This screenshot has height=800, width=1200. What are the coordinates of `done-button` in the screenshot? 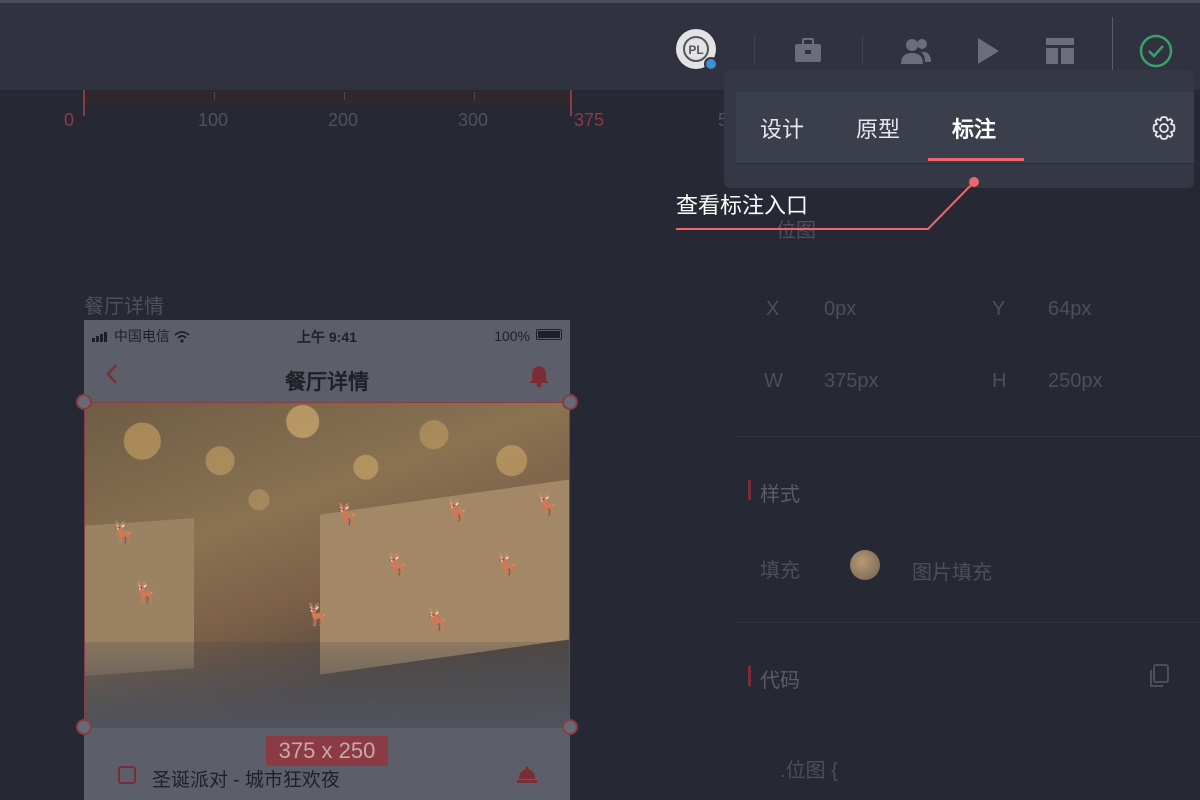 It's located at (1156, 51).